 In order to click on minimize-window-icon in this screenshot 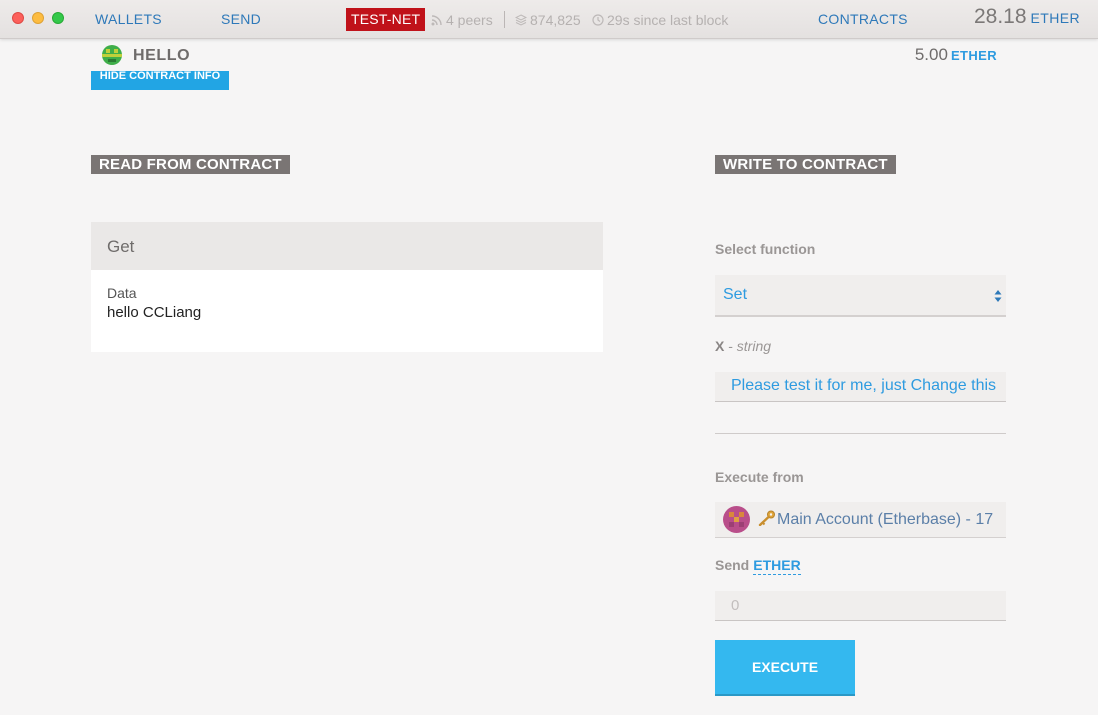, I will do `click(38, 18)`.